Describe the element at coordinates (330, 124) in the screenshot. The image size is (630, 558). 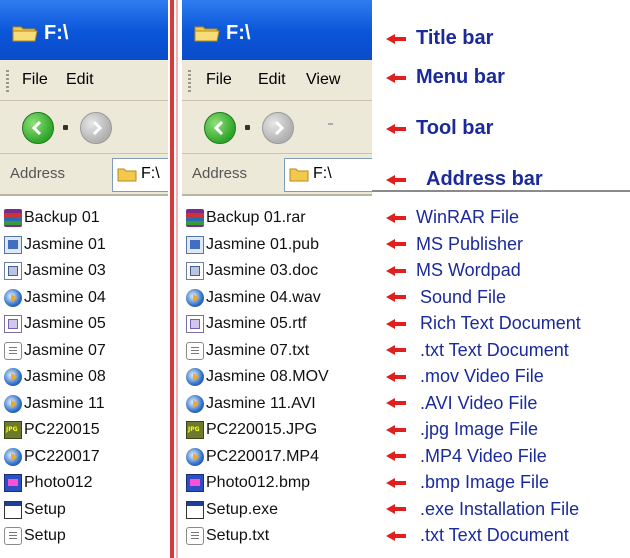
I see `forward-dropdown-icon` at that location.